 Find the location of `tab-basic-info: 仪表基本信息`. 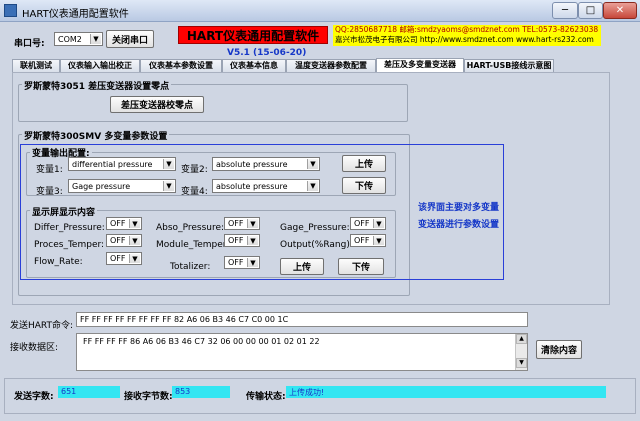

tab-basic-info: 仪表基本信息 is located at coordinates (254, 65).